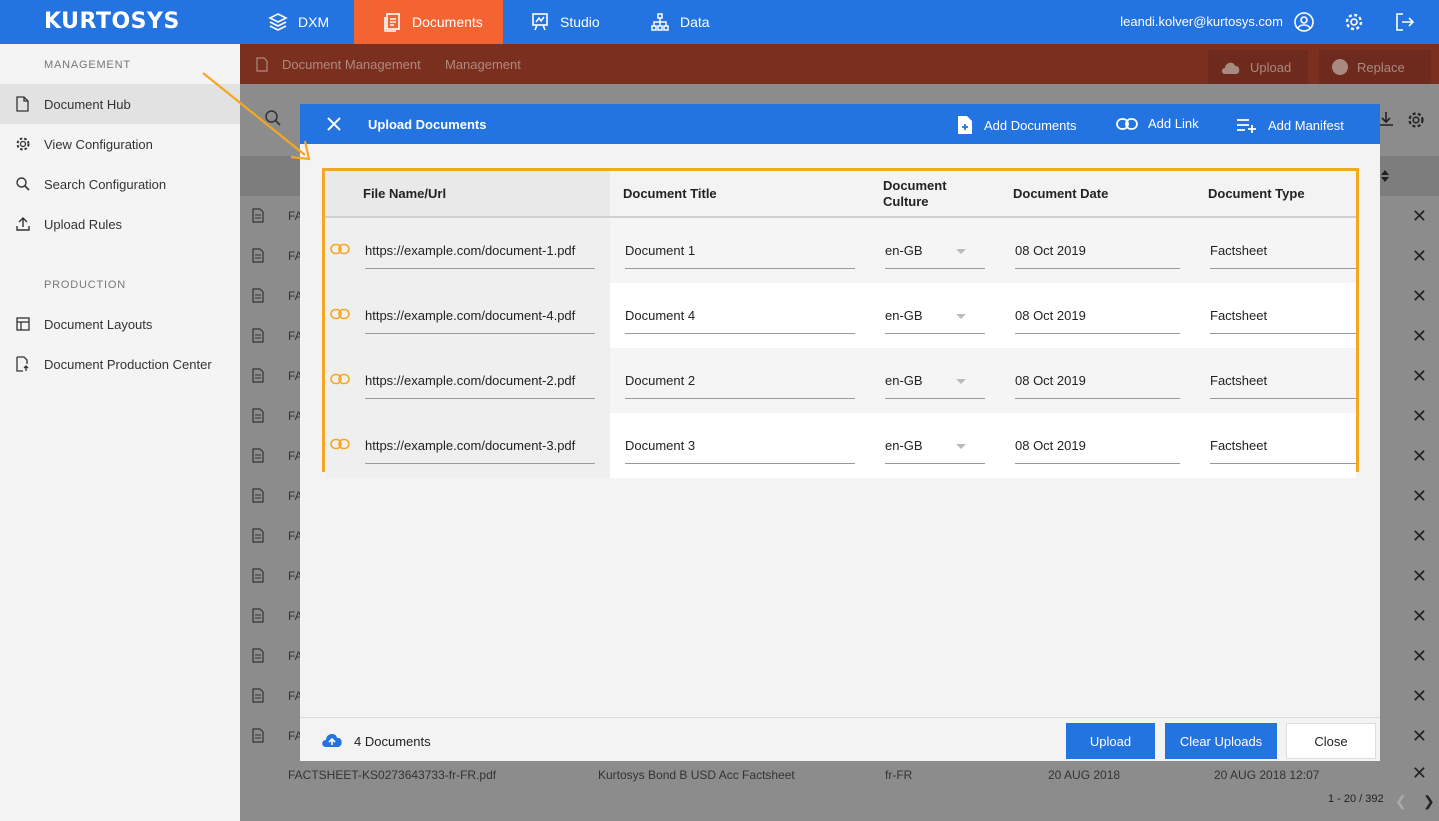 This screenshot has width=1439, height=821. What do you see at coordinates (1290, 125) in the screenshot?
I see `add-manifest-button: Add Manifest` at bounding box center [1290, 125].